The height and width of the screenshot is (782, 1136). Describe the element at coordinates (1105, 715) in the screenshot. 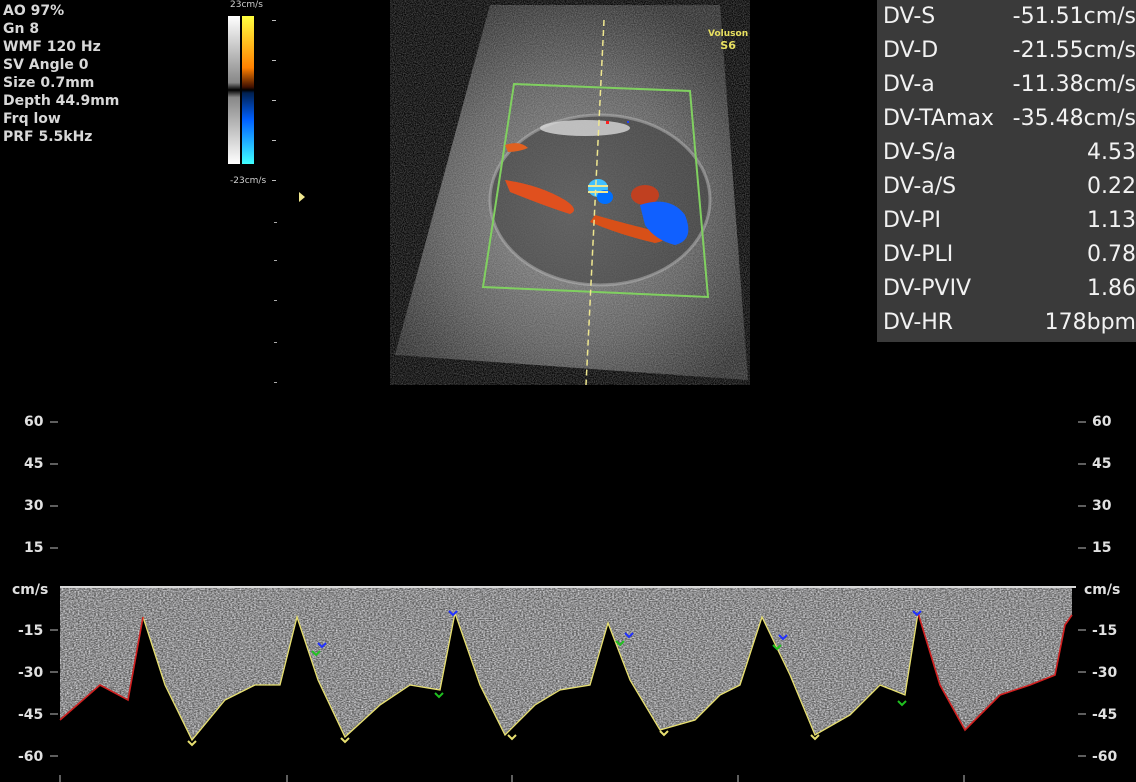

I see `axis-right-tick: -45` at that location.